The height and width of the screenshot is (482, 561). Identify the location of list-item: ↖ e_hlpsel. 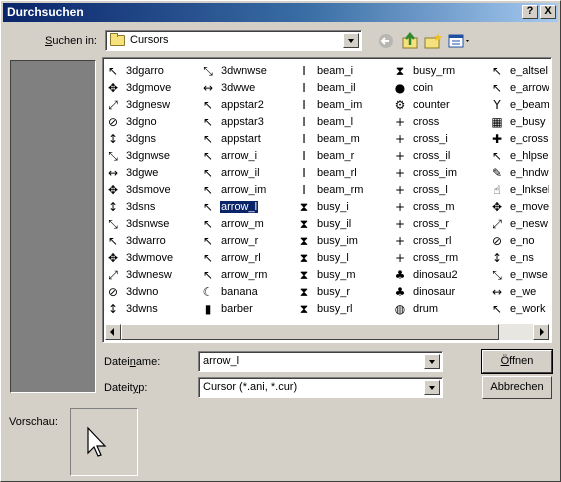
(519, 156).